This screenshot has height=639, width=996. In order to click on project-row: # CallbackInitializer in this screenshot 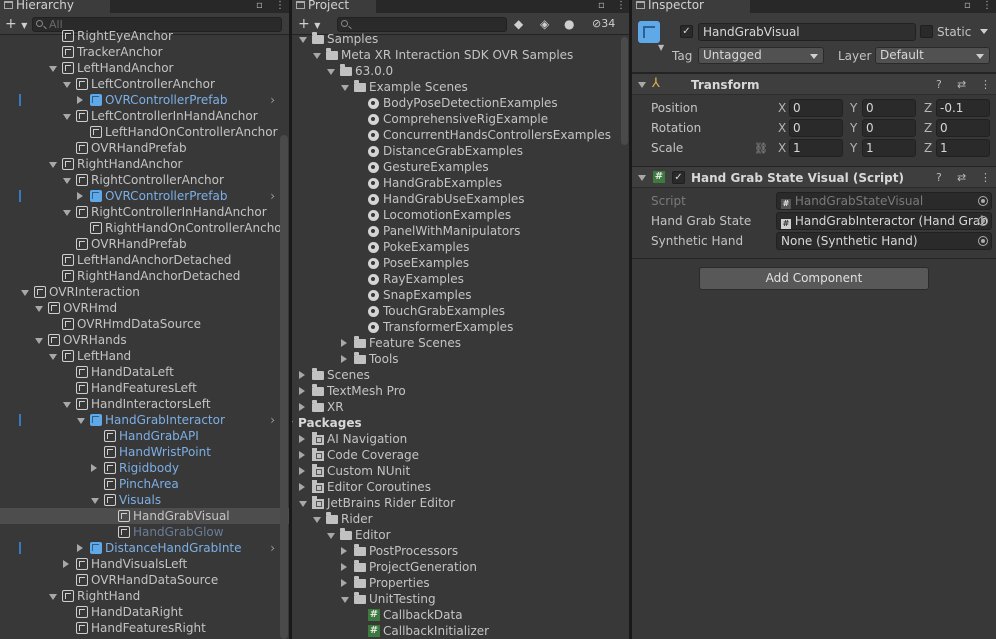, I will do `click(460, 631)`.